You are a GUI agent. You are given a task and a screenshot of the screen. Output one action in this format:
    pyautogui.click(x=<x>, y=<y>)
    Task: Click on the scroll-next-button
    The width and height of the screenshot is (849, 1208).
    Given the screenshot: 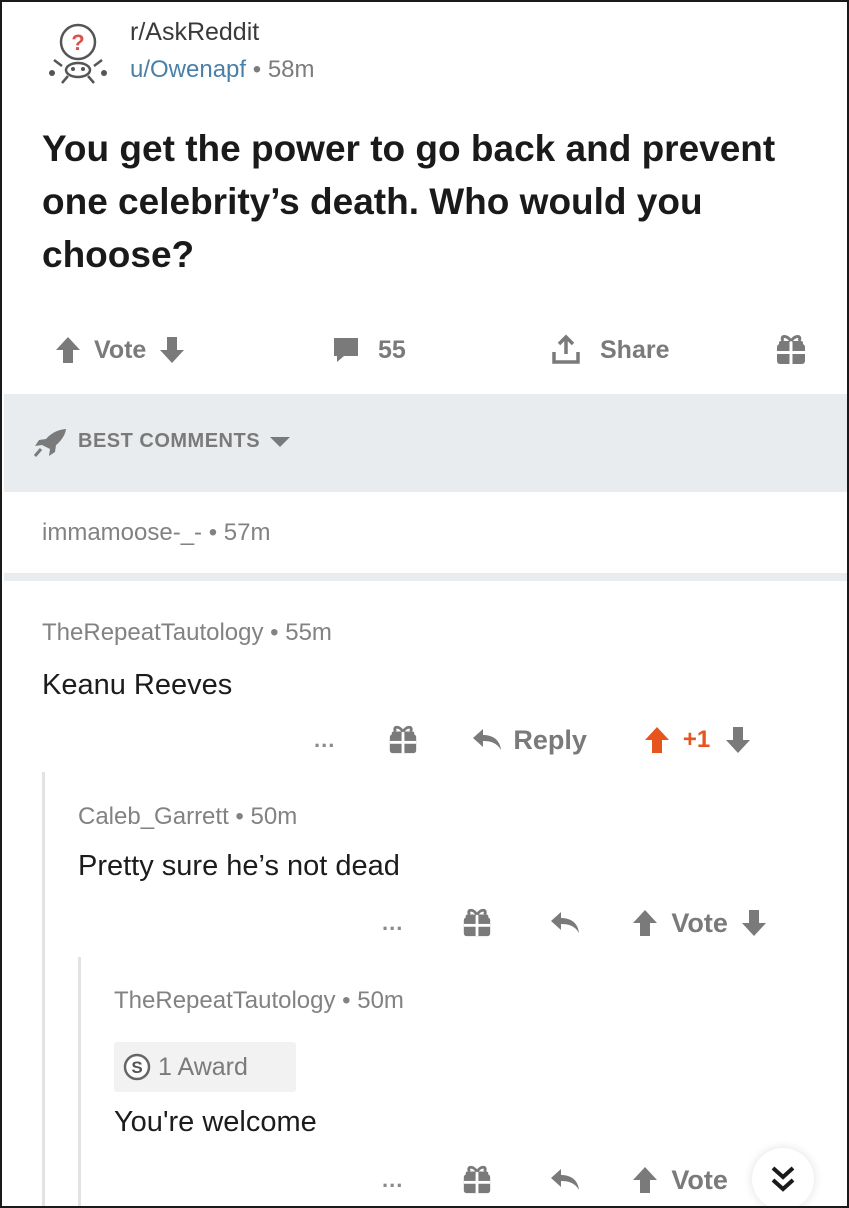 What is the action you would take?
    pyautogui.click(x=783, y=1177)
    